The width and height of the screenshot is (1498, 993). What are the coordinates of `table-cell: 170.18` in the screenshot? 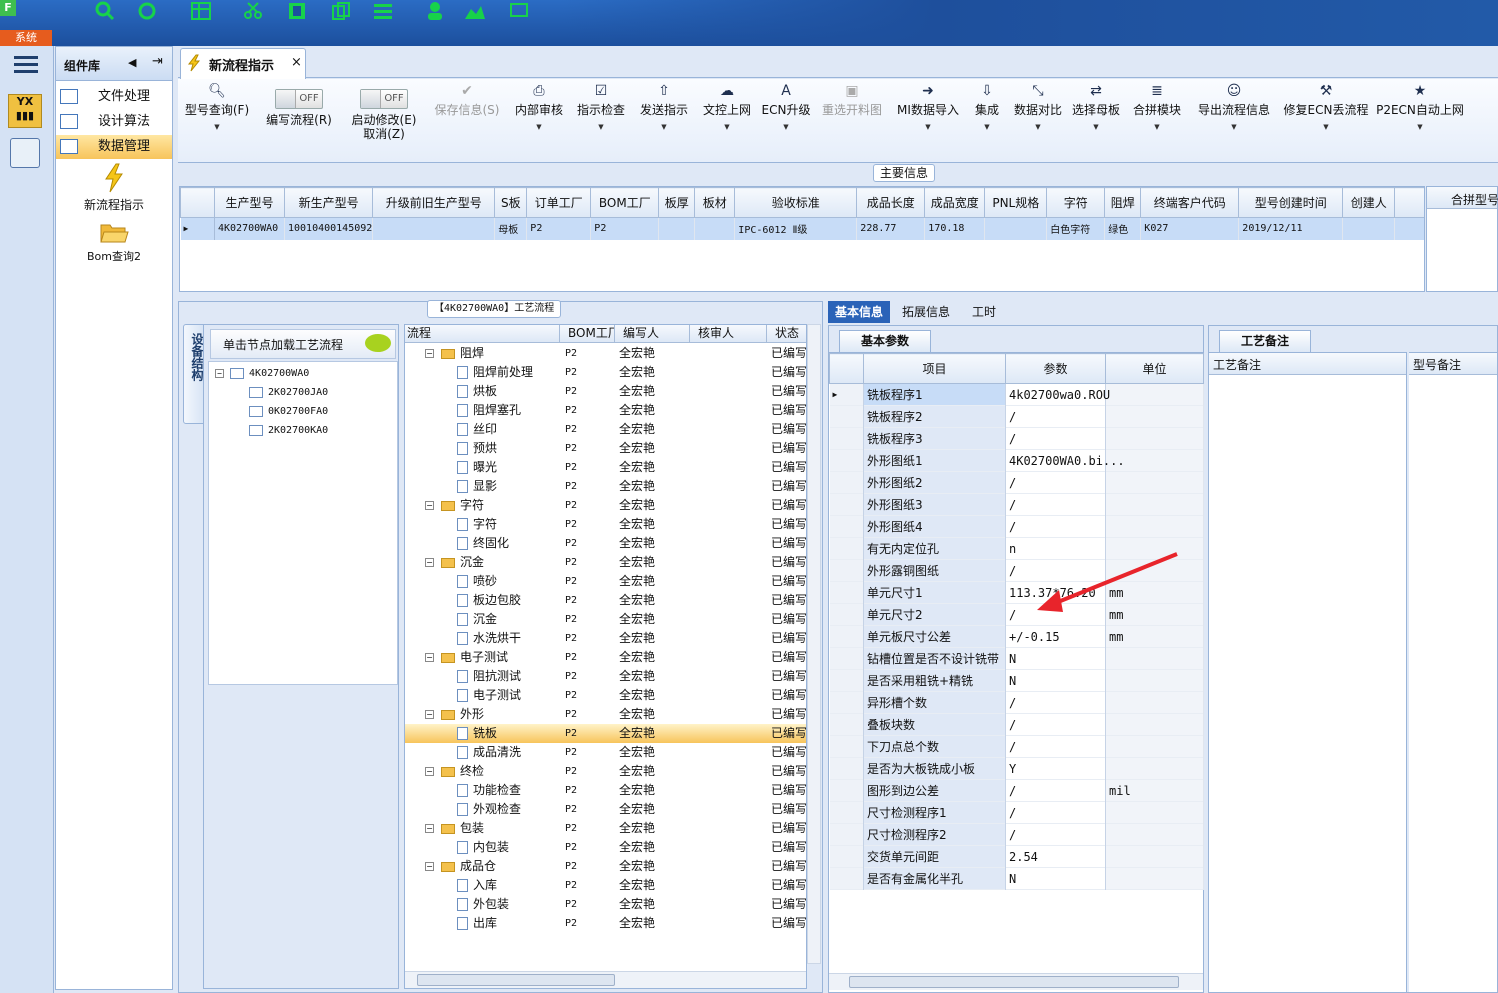 It's located at (955, 228).